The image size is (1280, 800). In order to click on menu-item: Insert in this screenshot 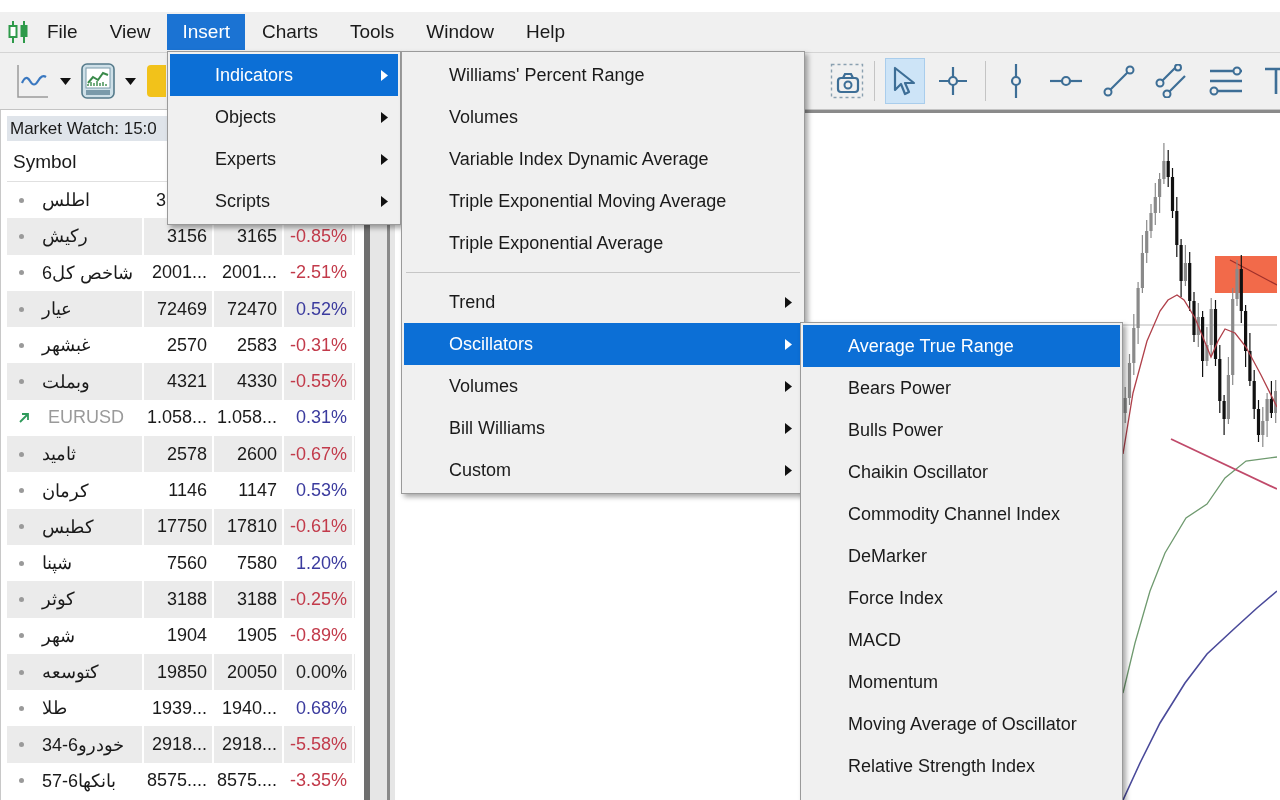, I will do `click(206, 32)`.